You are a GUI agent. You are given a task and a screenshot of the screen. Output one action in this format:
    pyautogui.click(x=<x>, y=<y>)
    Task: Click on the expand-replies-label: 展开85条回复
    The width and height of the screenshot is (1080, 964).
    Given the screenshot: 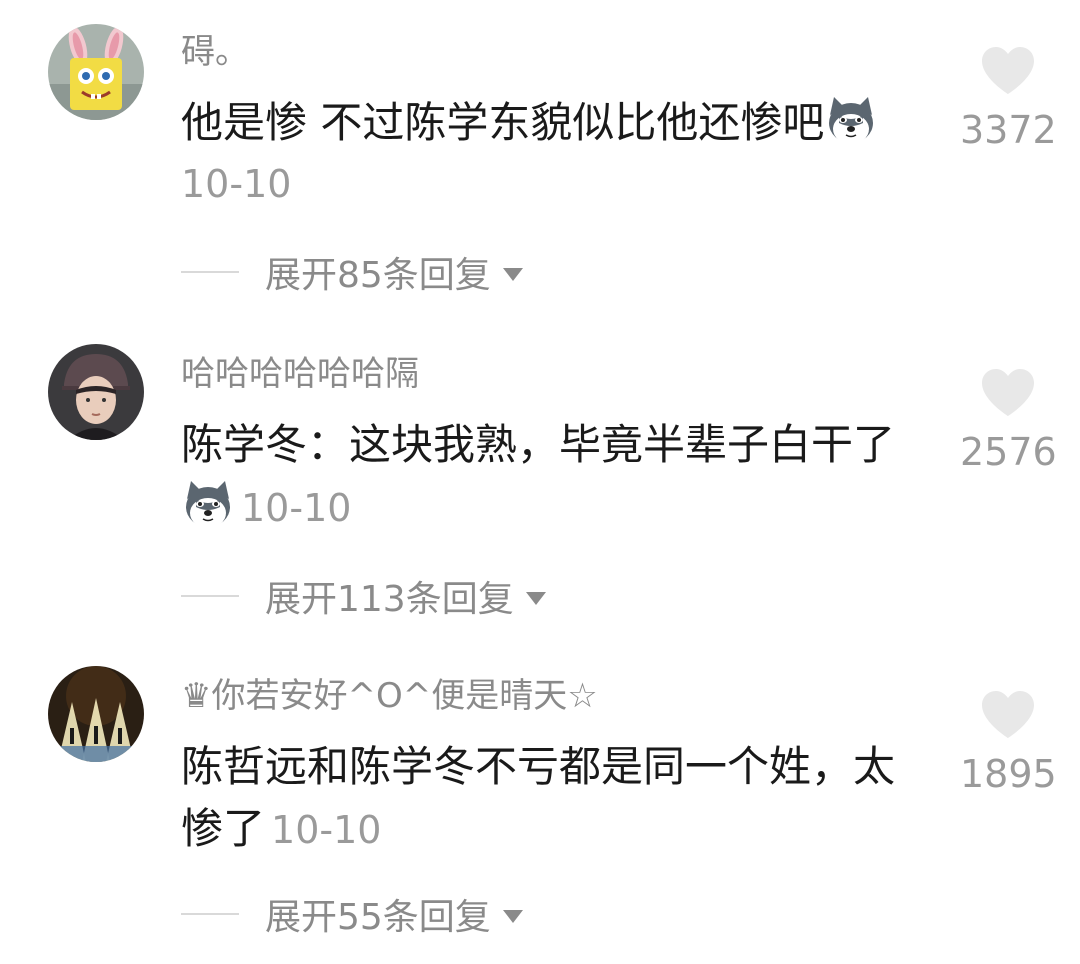 What is the action you would take?
    pyautogui.click(x=378, y=275)
    